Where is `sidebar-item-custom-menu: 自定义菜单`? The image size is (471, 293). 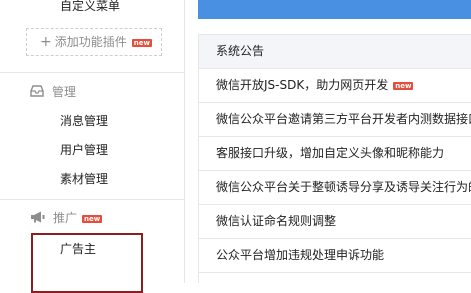 sidebar-item-custom-menu: 自定义菜单 is located at coordinates (90, 6).